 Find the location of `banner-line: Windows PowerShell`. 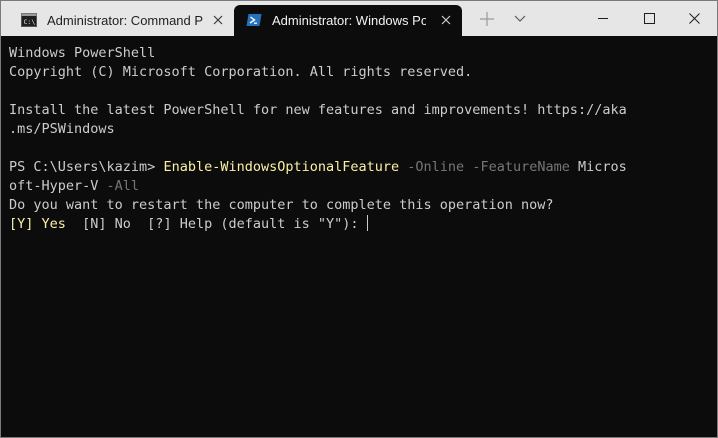

banner-line: Windows PowerShell is located at coordinates (82, 53).